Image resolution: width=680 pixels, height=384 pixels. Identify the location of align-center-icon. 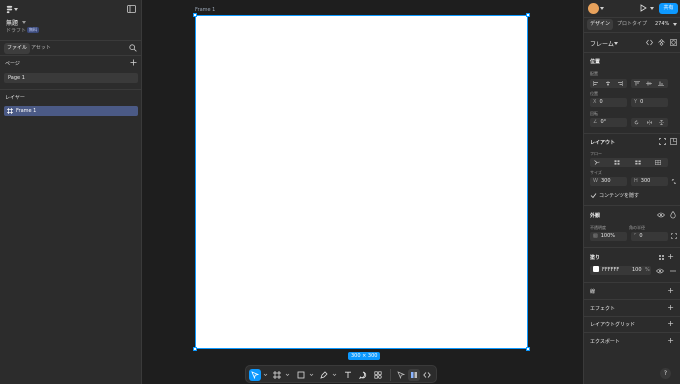
(608, 83).